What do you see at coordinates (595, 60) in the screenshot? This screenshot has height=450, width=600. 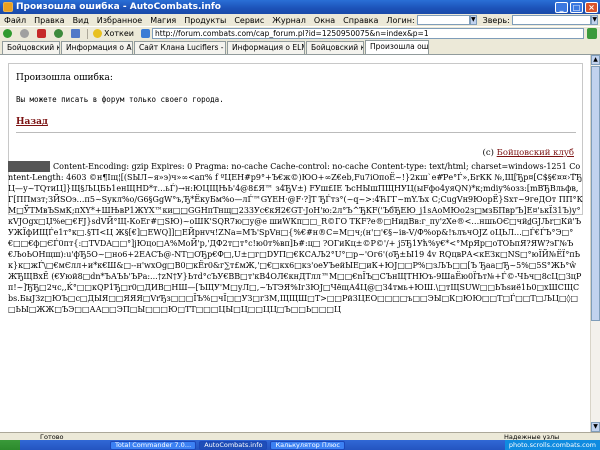 I see `scroll-up-icon: ▲` at bounding box center [595, 60].